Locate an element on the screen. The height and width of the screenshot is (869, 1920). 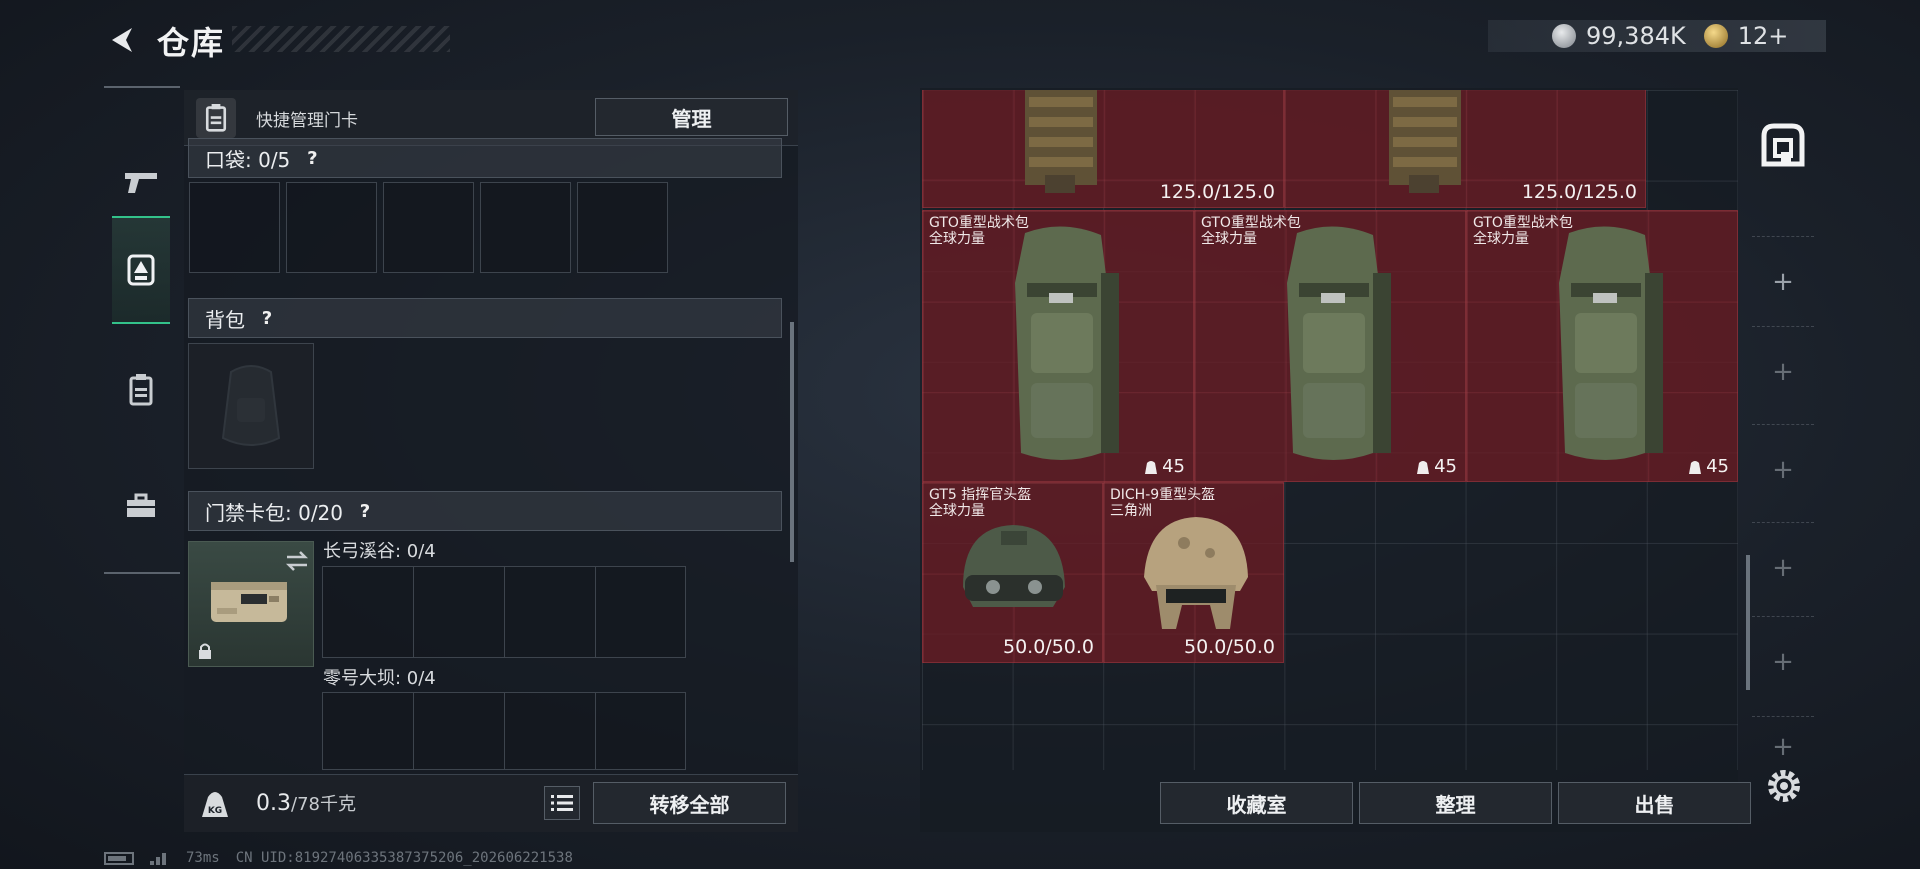
weight-icon: KG is located at coordinates (215, 803).